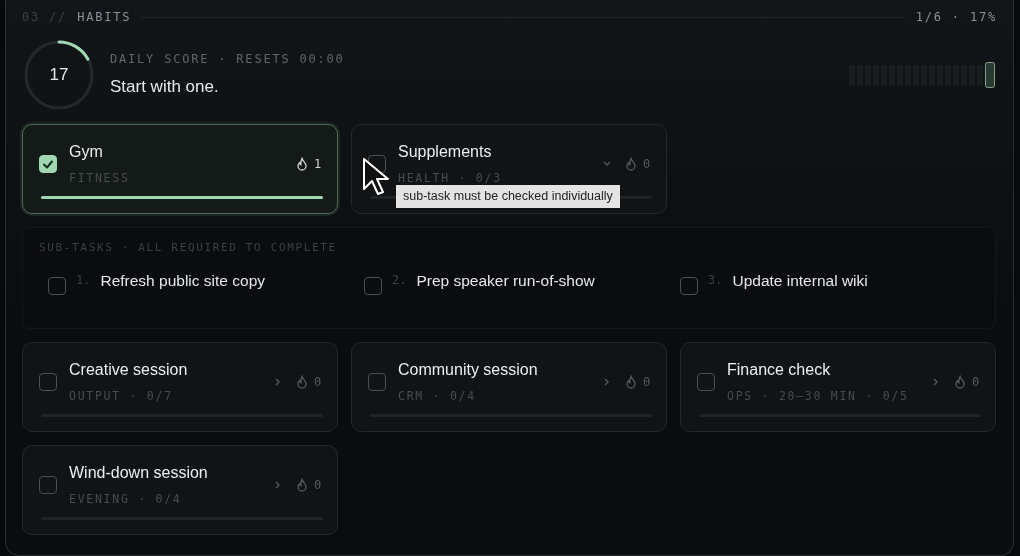 This screenshot has width=1020, height=556. I want to click on progress-summary: 1/6 · 17%, so click(956, 17).